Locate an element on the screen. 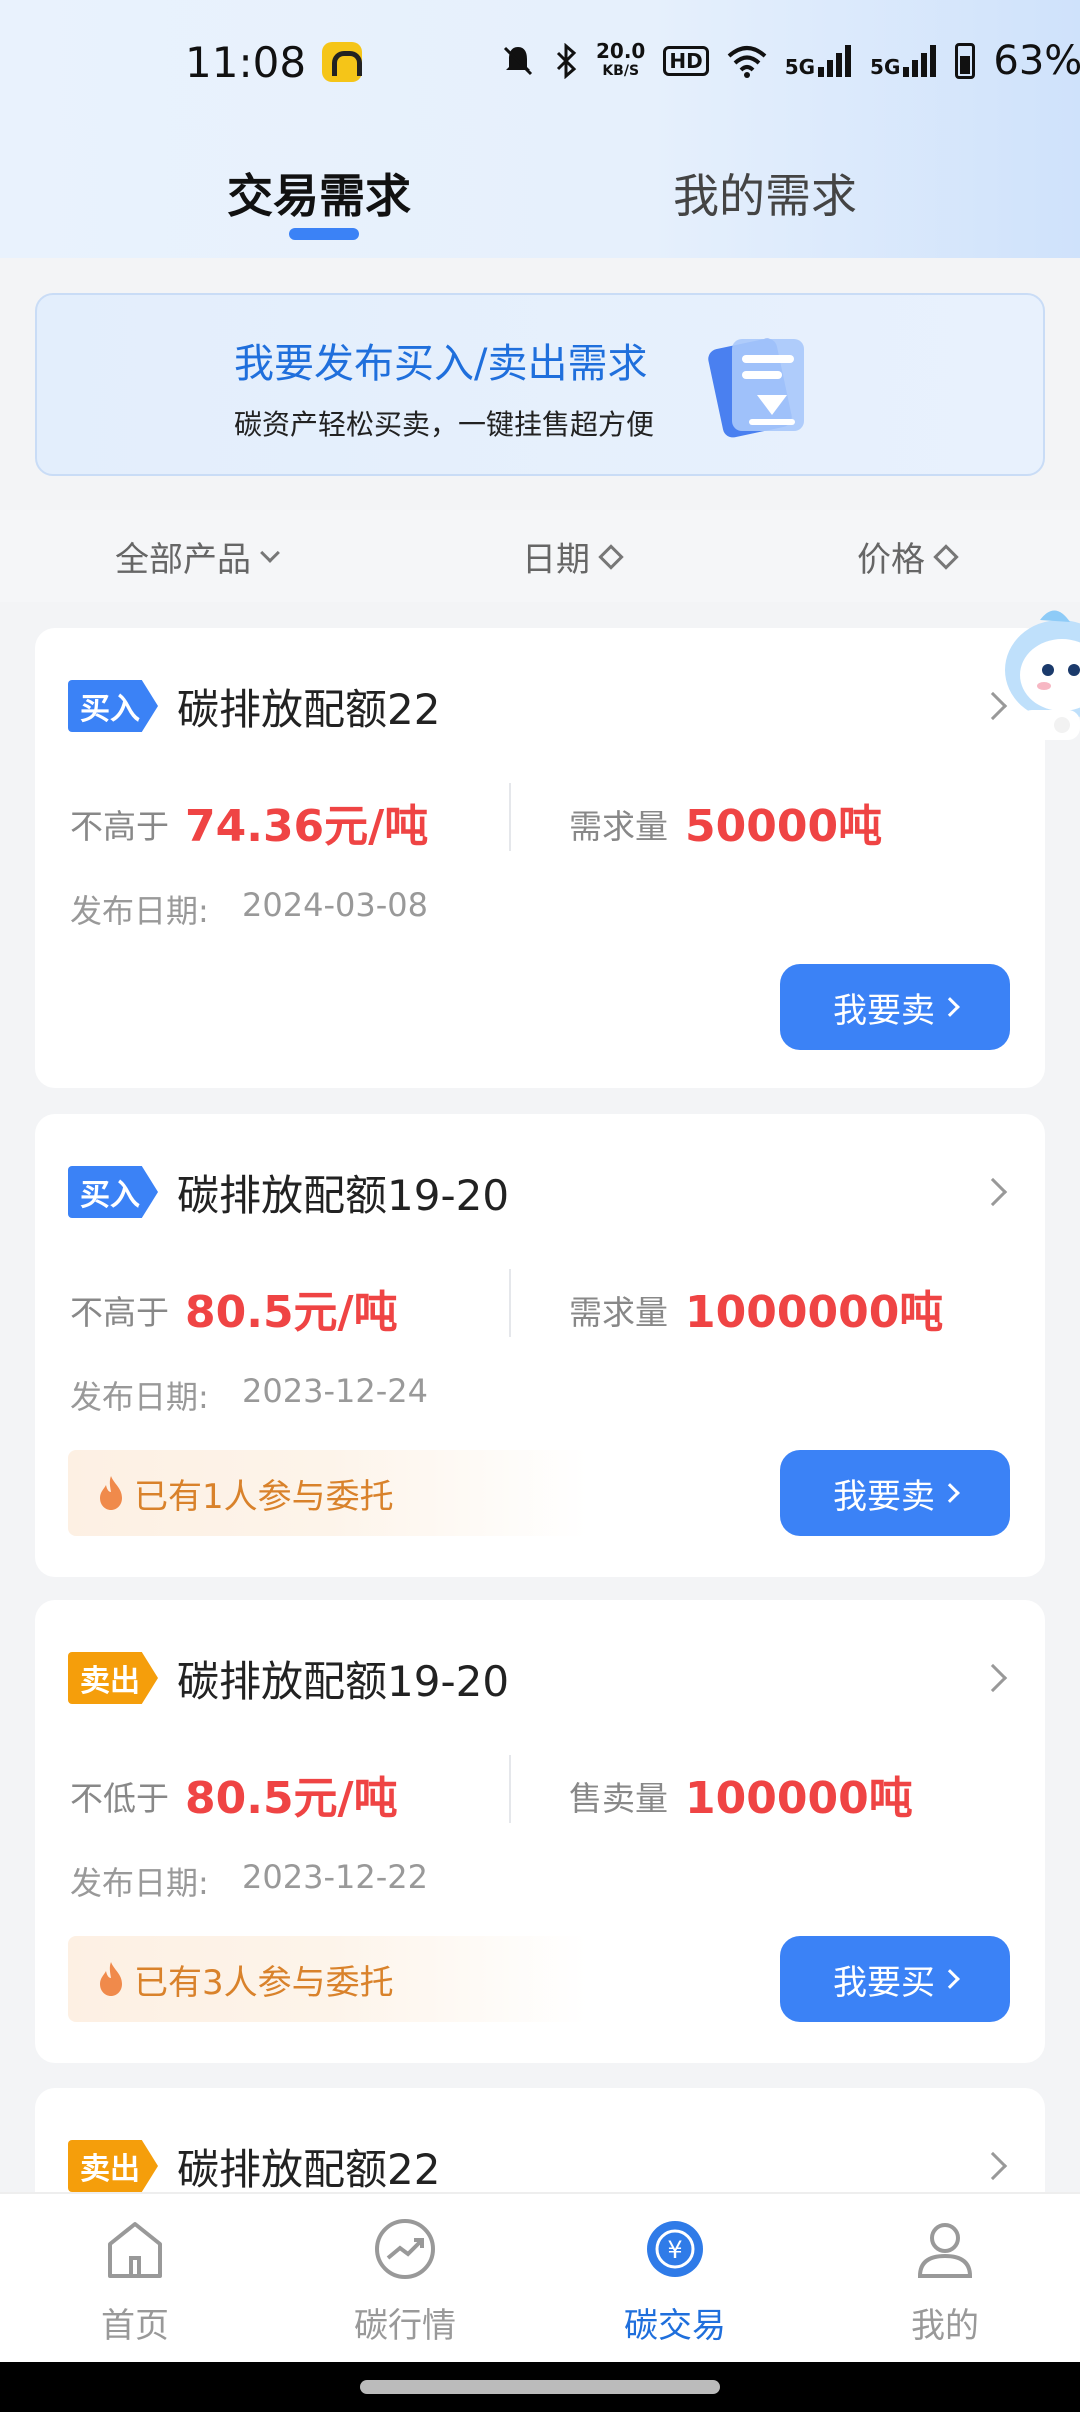 The width and height of the screenshot is (1080, 2412). app-notification-icon is located at coordinates (342, 62).